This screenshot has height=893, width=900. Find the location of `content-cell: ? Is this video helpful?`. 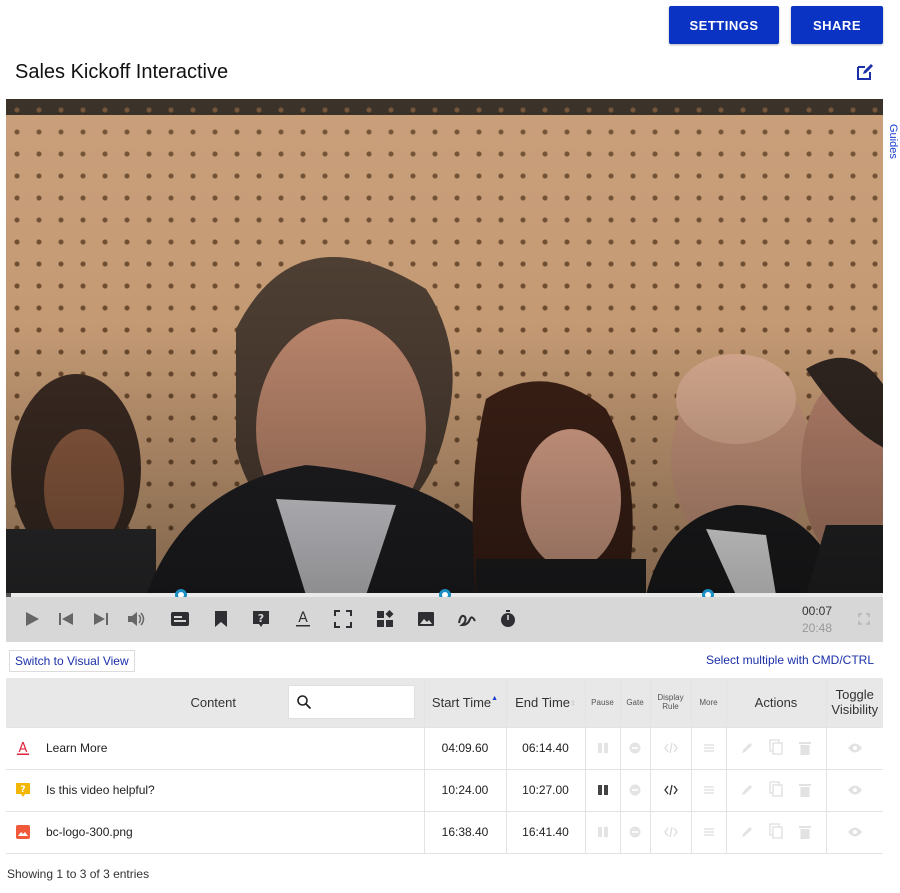

content-cell: ? Is this video helpful? is located at coordinates (215, 790).